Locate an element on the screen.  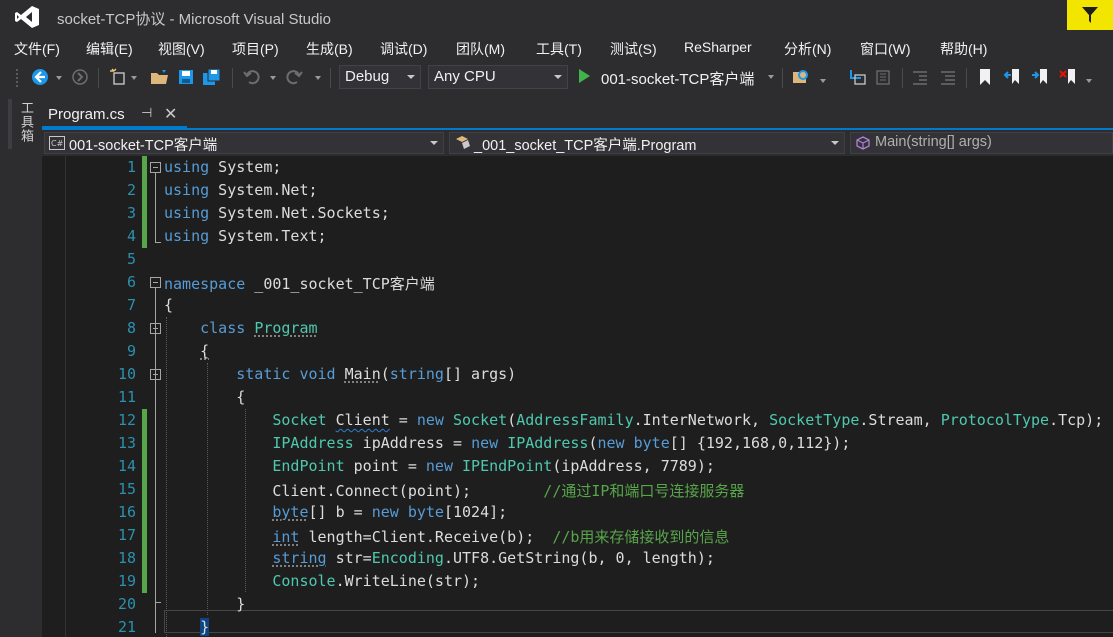
title-bar: socket-TCP协议 - Microsoft Visual Studio is located at coordinates (556, 17).